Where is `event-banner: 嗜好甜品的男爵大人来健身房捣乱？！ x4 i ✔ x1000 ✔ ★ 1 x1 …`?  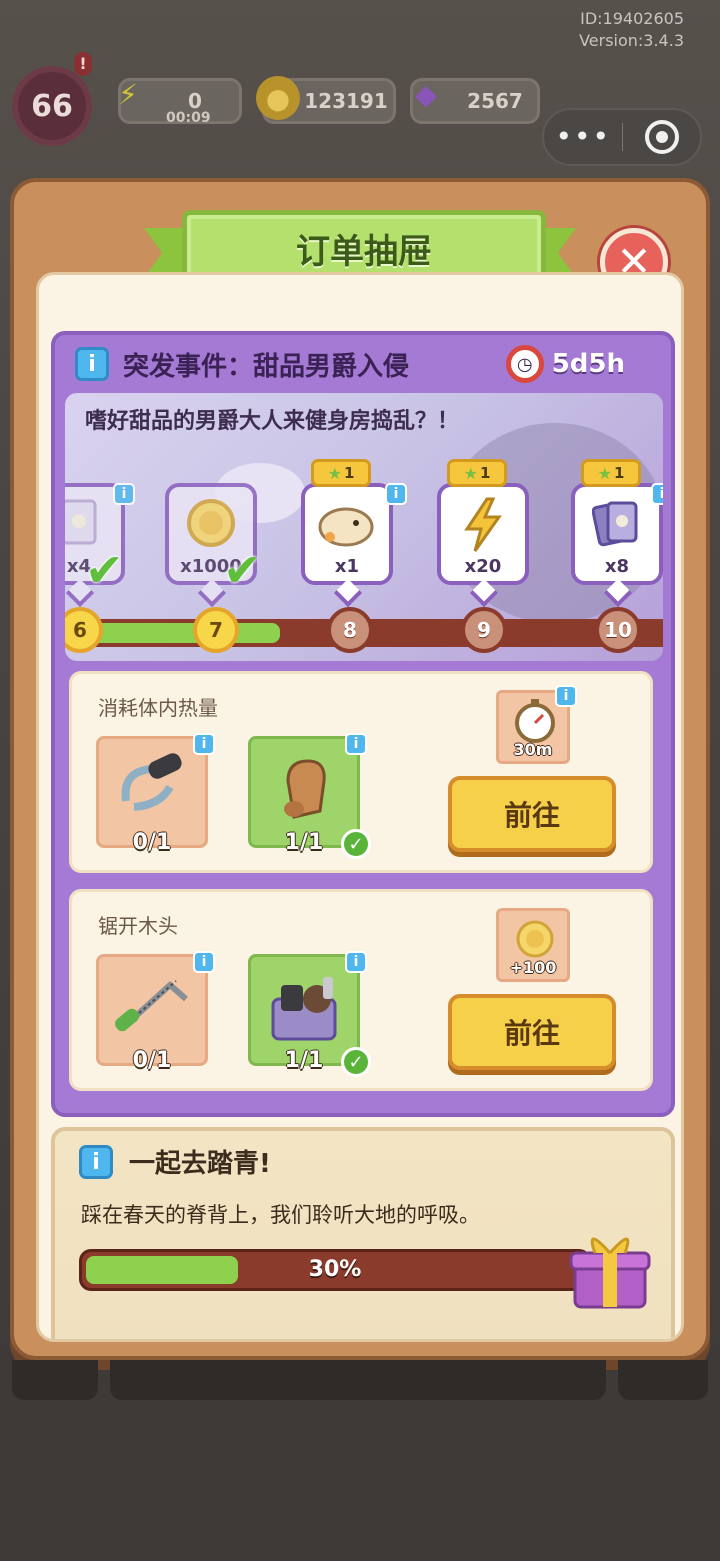
event-banner: 嗜好甜品的男爵大人来健身房捣乱？！ x4 i ✔ x1000 ✔ ★ 1 x1 … is located at coordinates (364, 527).